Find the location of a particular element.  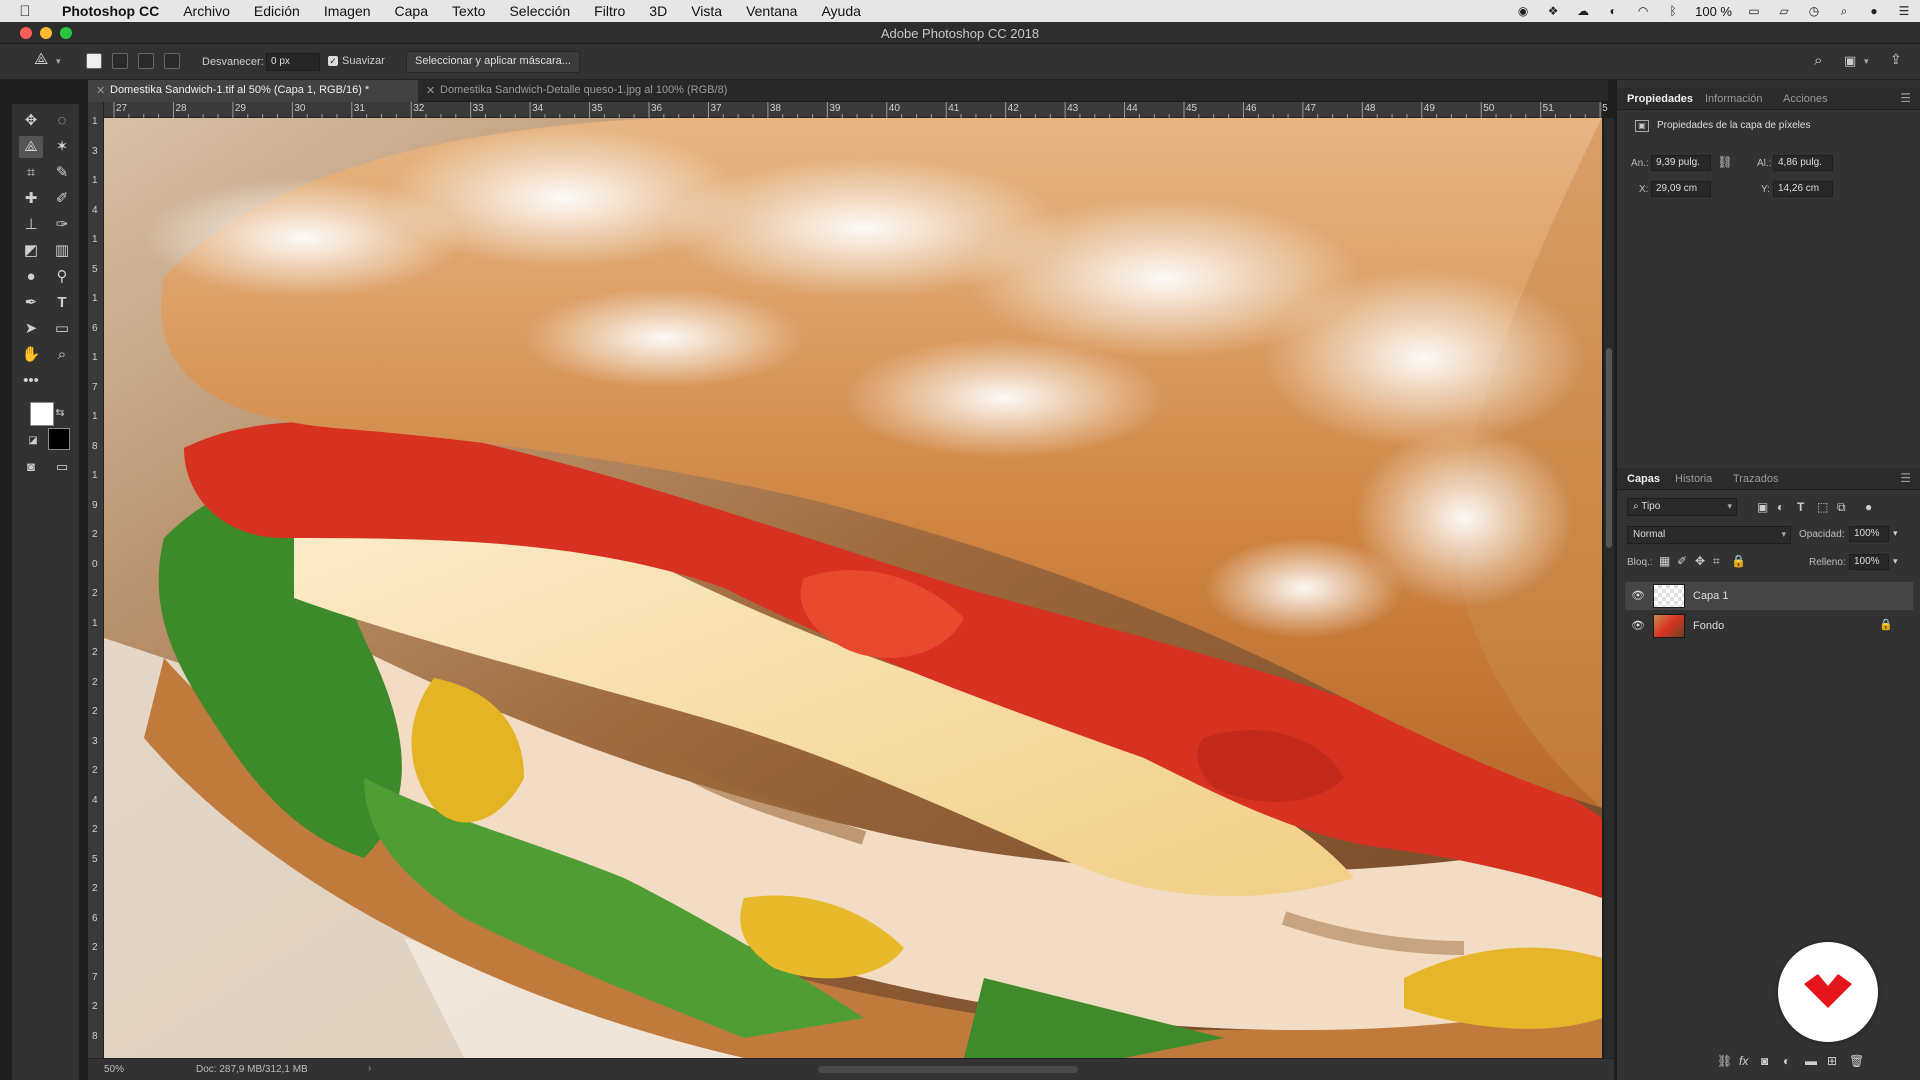

notification-center-icon: ☰ is located at coordinates (1904, 11).